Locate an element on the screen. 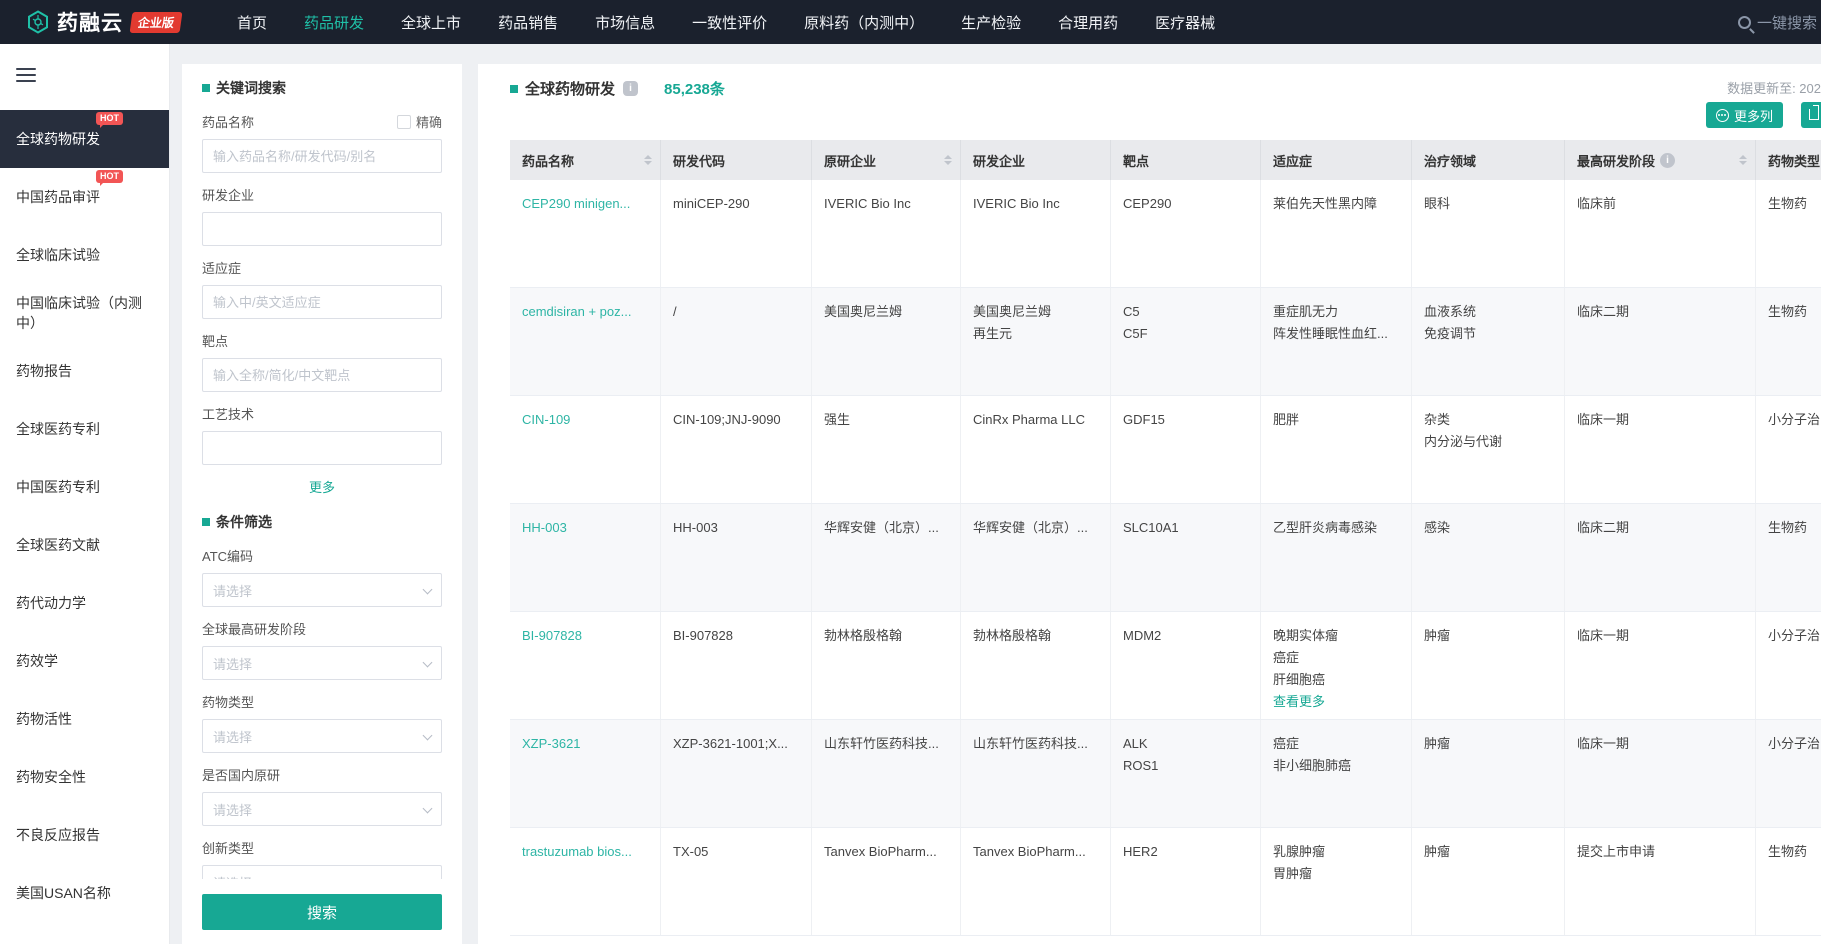  sidebar-item: 全球临床试验 is located at coordinates (84, 255).